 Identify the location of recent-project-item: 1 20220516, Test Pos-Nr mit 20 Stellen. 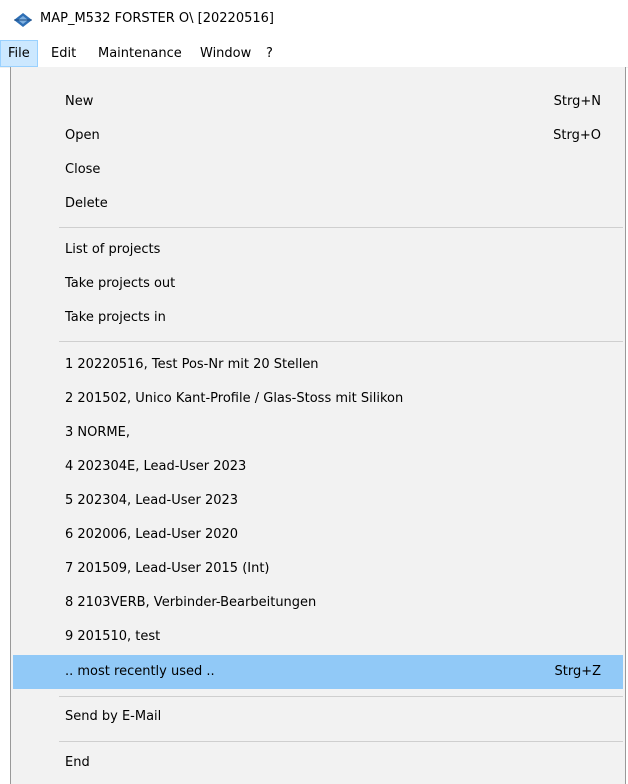
(318, 365).